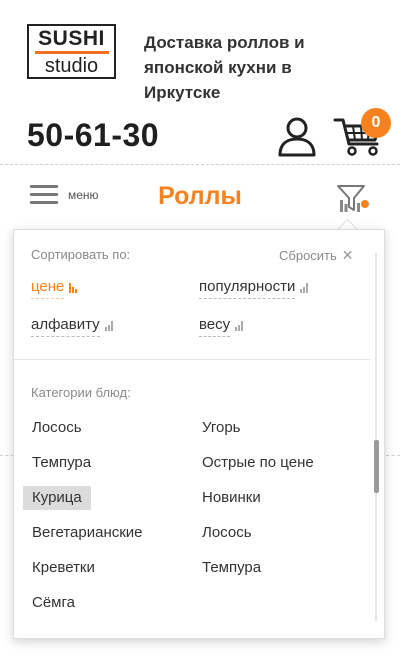 The height and width of the screenshot is (663, 400). What do you see at coordinates (376, 466) in the screenshot?
I see `scrollbar-thumb` at bounding box center [376, 466].